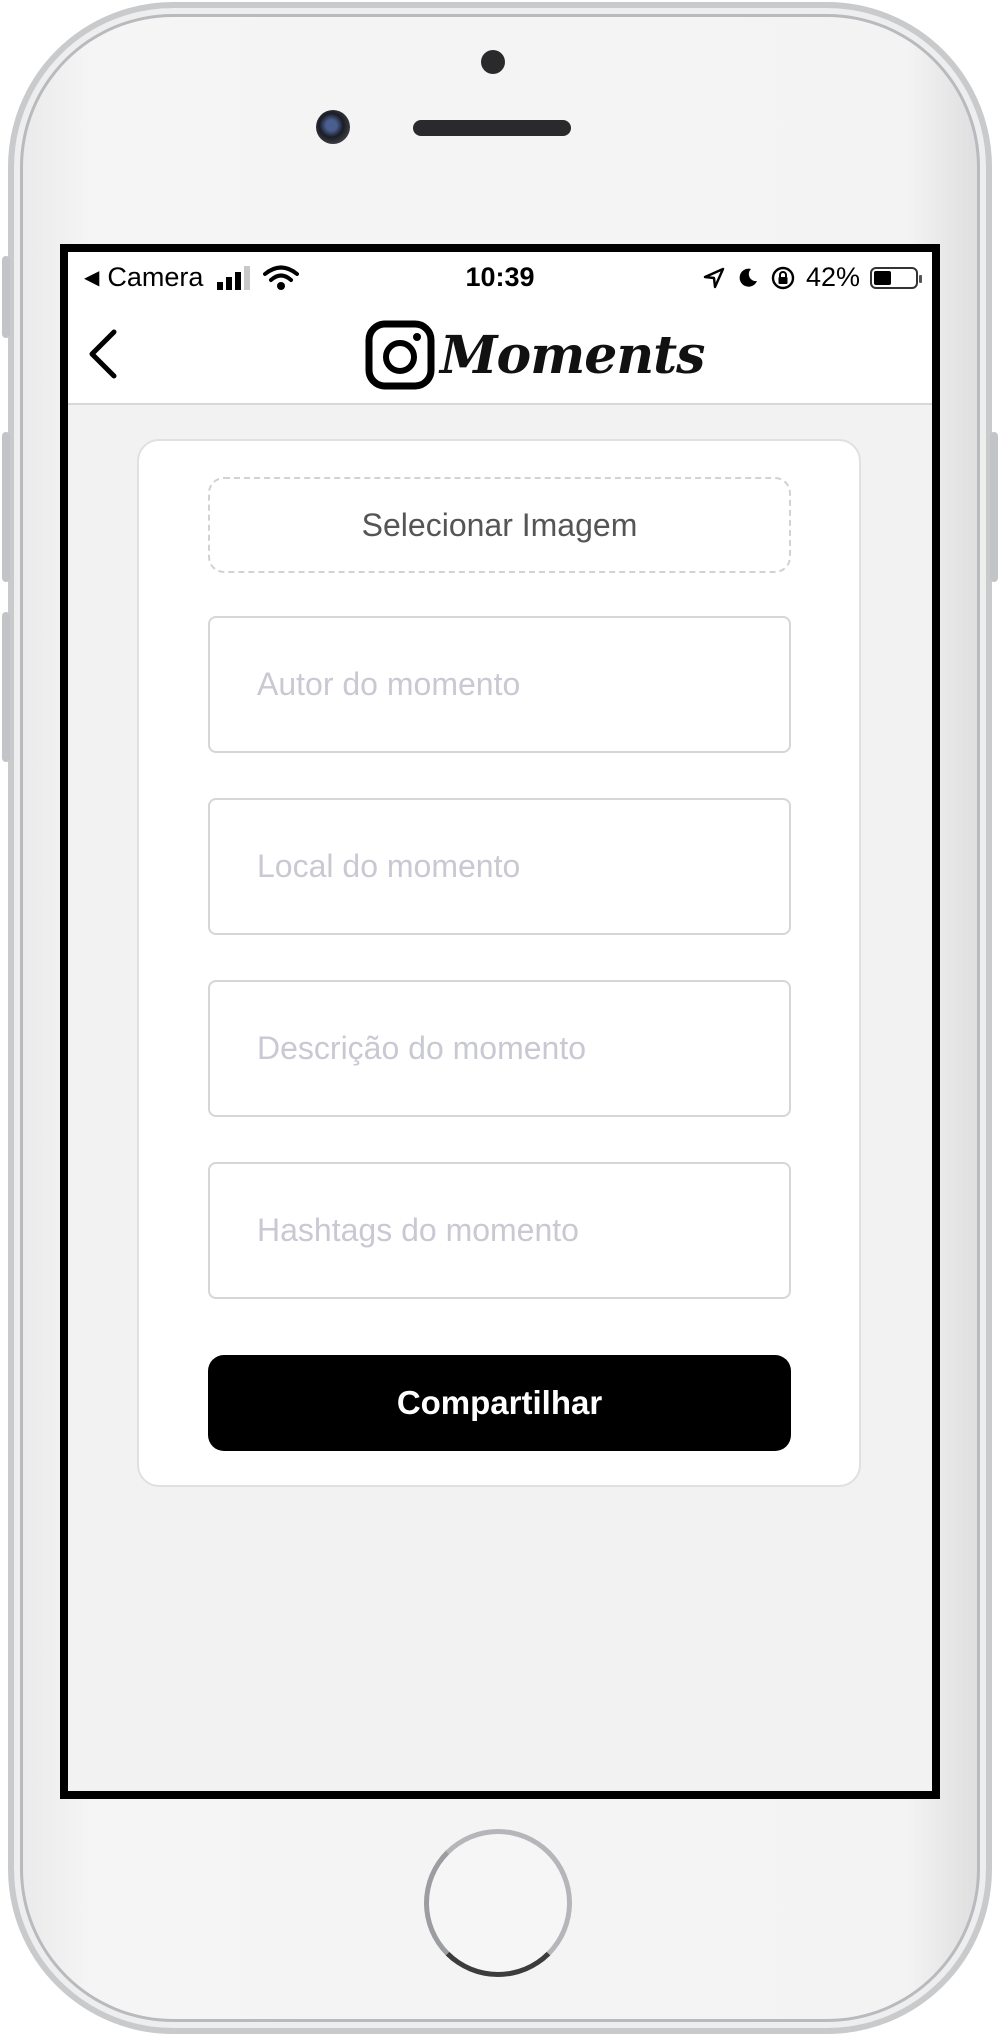  Describe the element at coordinates (500, 278) in the screenshot. I see `status-bar: ◀ Camera 10:39 42%` at that location.